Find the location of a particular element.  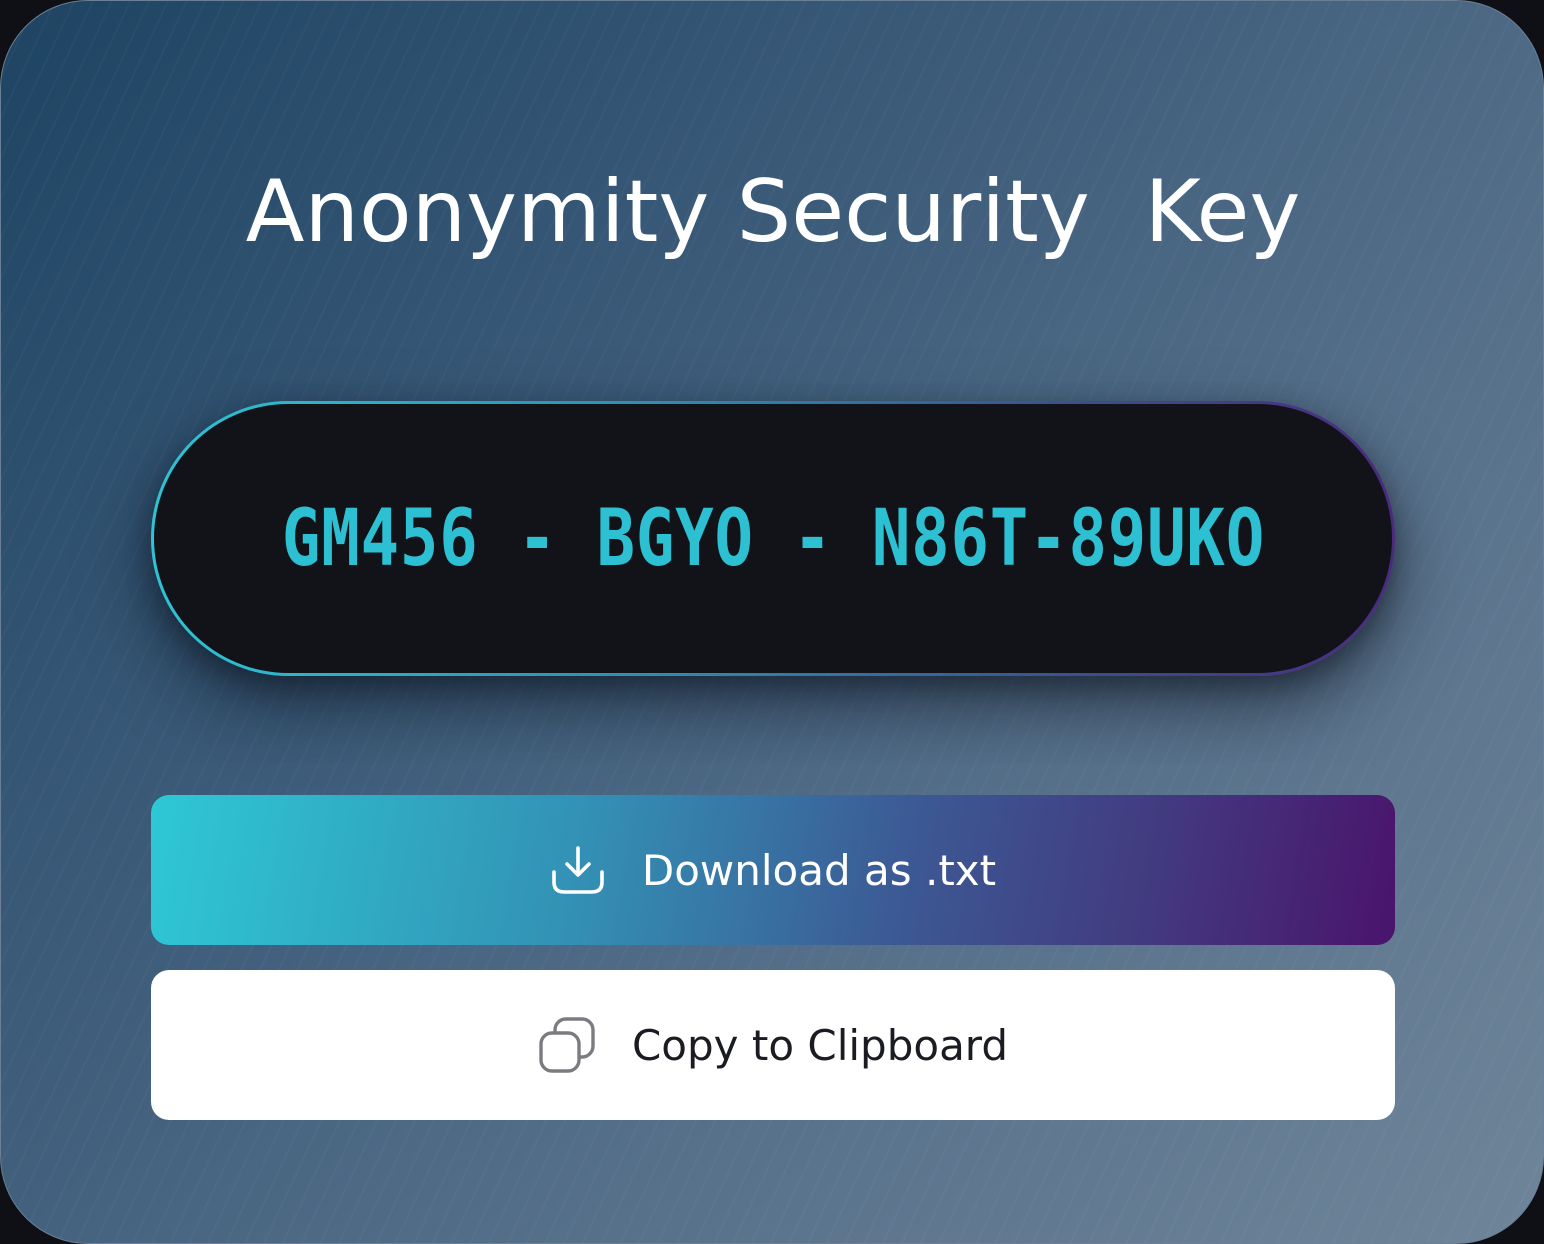

copy-icon is located at coordinates (567, 1045).